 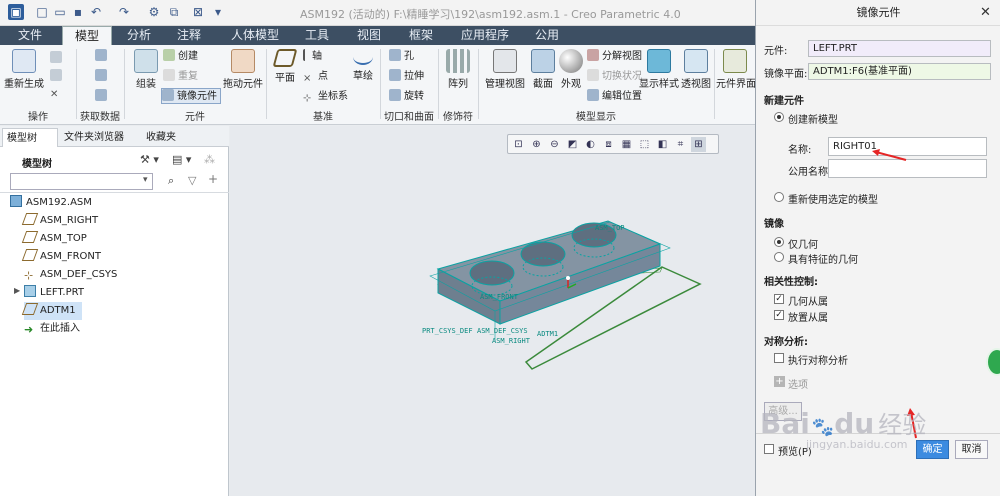 What do you see at coordinates (139, 35) in the screenshot?
I see `tab-analysis: 分析` at bounding box center [139, 35].